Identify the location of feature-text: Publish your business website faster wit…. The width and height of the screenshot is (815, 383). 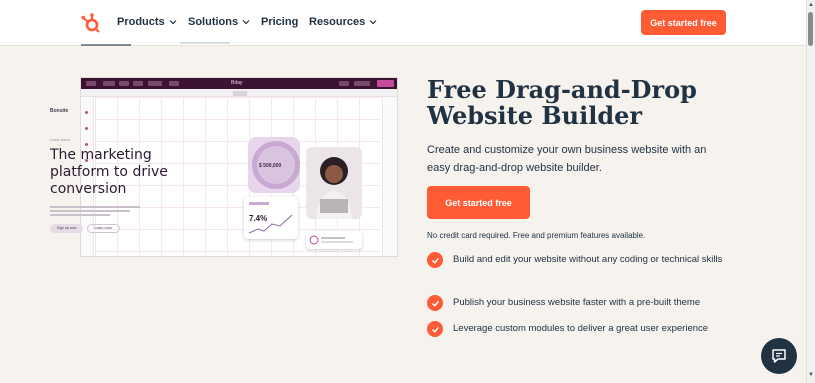
(577, 302).